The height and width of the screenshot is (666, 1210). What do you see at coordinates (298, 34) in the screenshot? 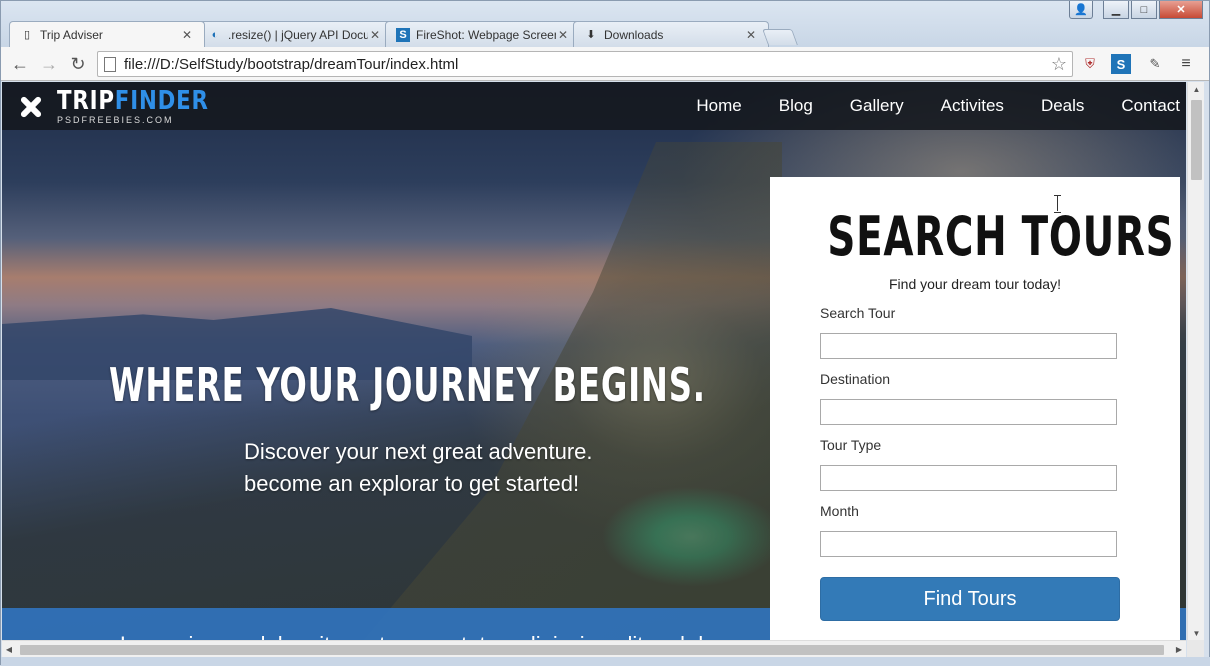
I see `tab-title: .resize() | jQuery API Docu` at bounding box center [298, 34].